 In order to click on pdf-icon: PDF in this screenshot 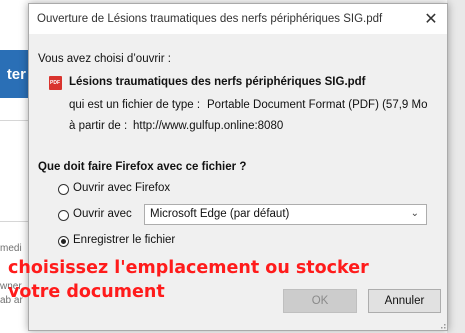, I will do `click(55, 83)`.